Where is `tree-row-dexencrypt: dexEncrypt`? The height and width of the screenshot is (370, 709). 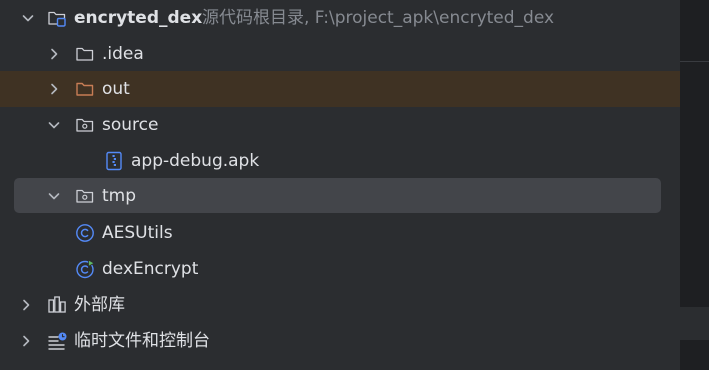 tree-row-dexencrypt: dexEncrypt is located at coordinates (340, 269).